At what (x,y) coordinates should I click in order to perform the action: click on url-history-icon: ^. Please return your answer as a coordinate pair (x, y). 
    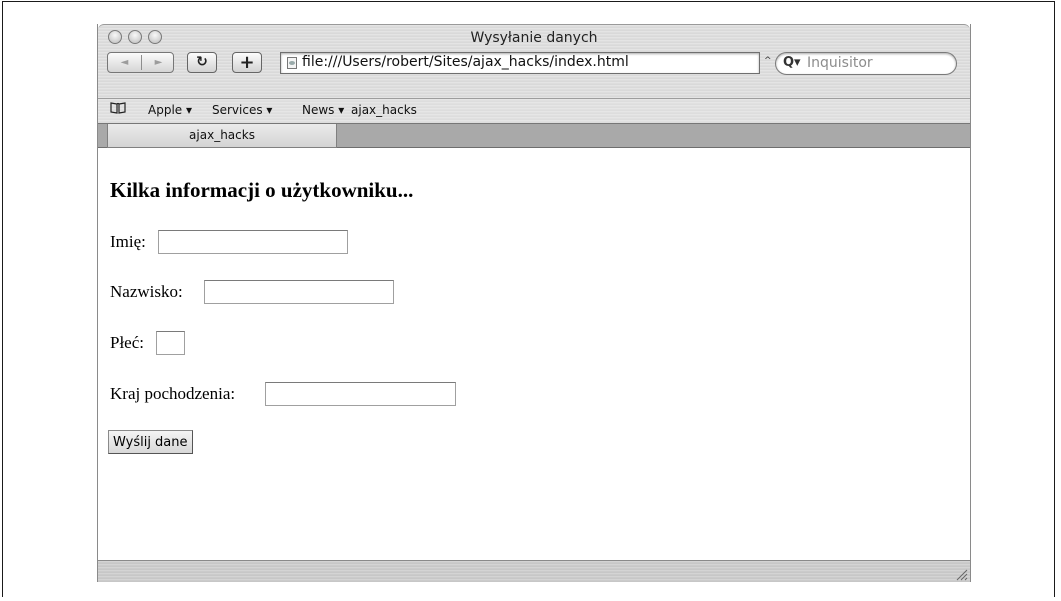
    Looking at the image, I should click on (768, 61).